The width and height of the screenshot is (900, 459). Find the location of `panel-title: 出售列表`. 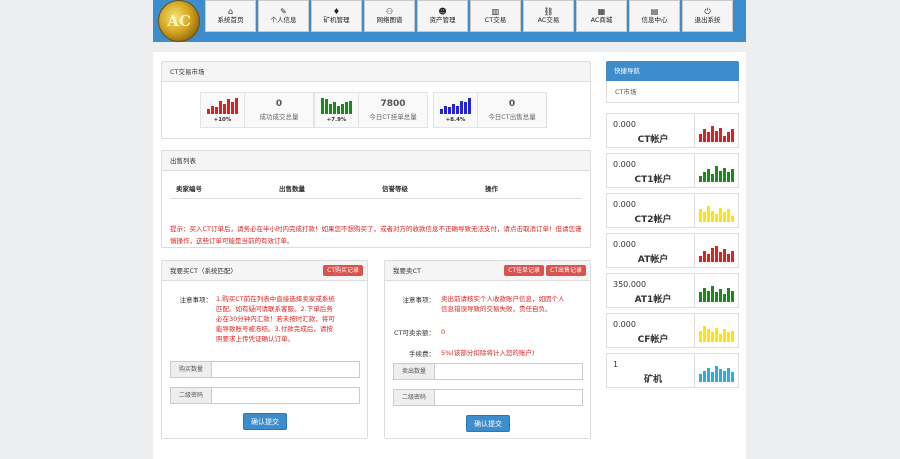

panel-title: 出售列表 is located at coordinates (376, 161).